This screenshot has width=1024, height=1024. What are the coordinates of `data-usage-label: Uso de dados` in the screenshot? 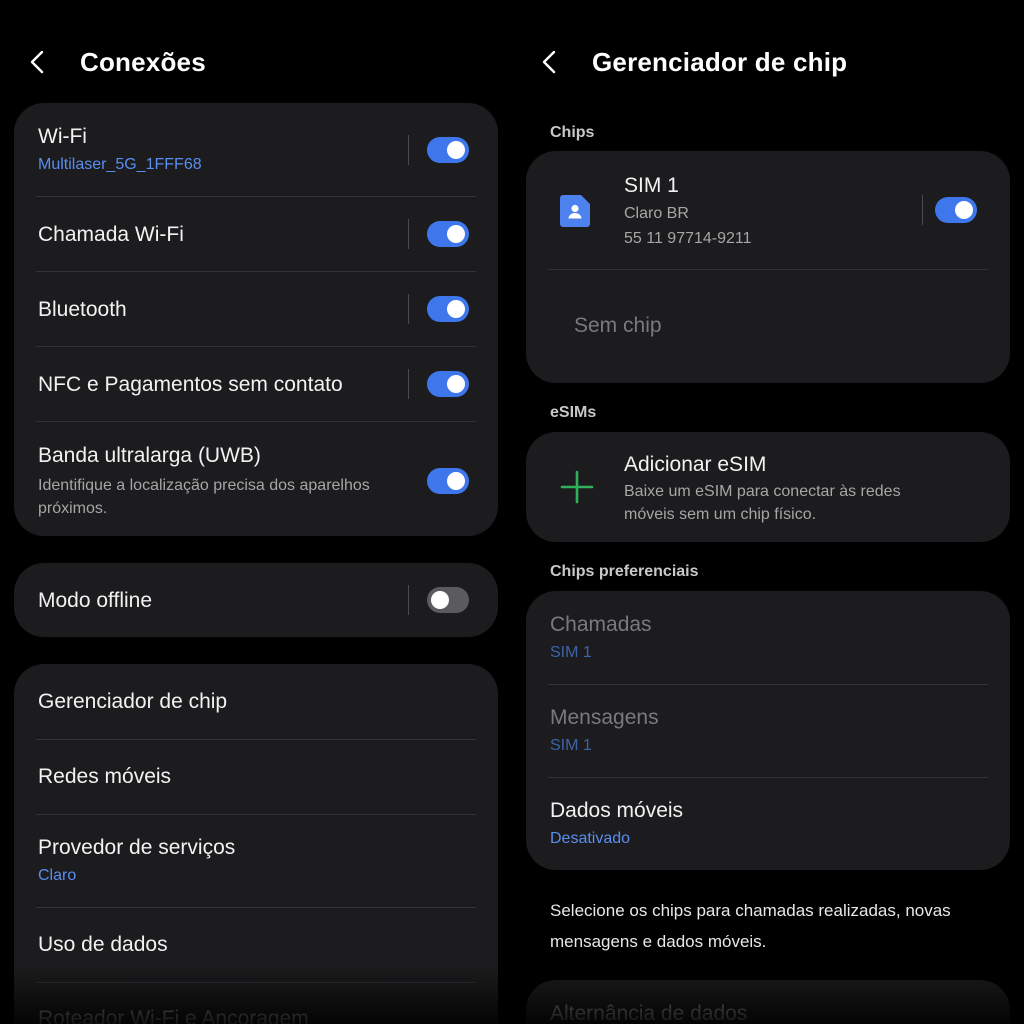 It's located at (103, 944).